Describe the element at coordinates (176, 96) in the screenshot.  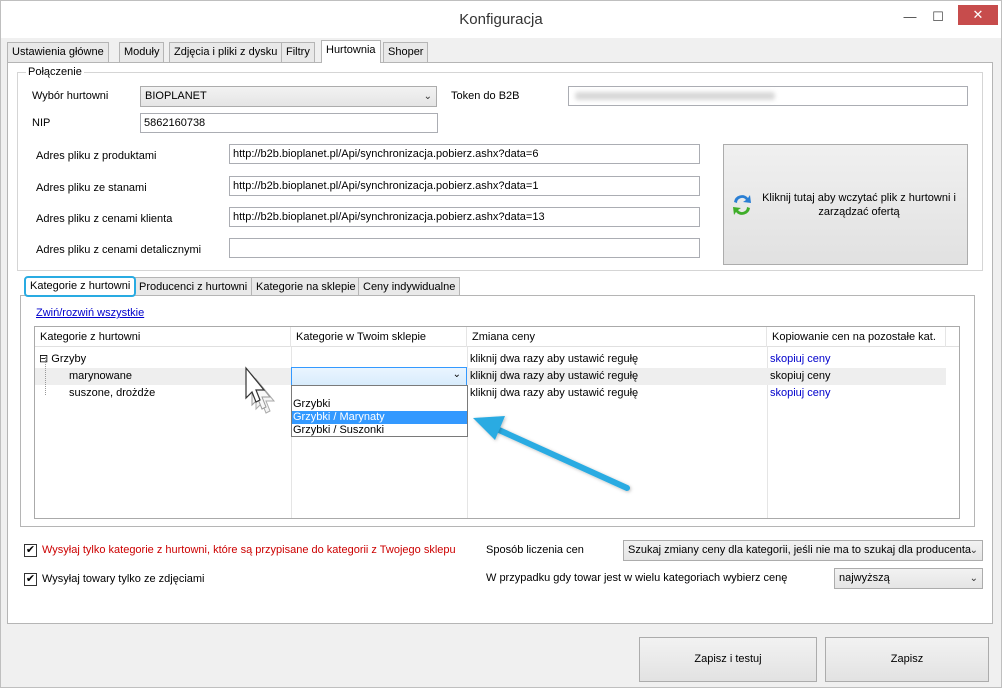
I see `wholesaler-value: BIOPLANET` at that location.